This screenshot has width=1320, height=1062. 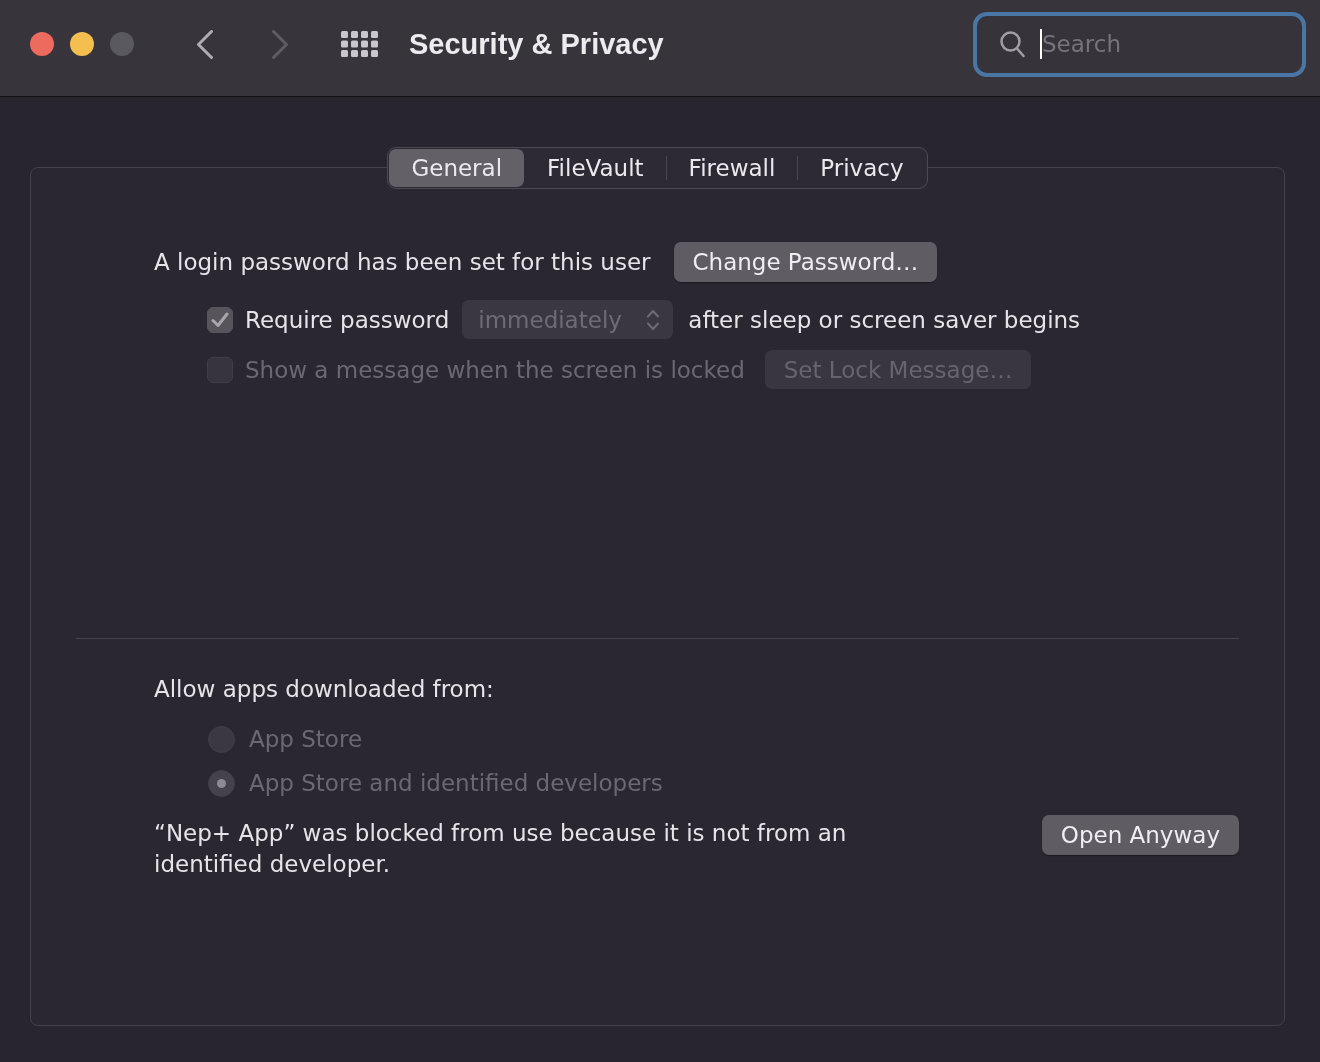 What do you see at coordinates (732, 168) in the screenshot?
I see `tab: Firewall` at bounding box center [732, 168].